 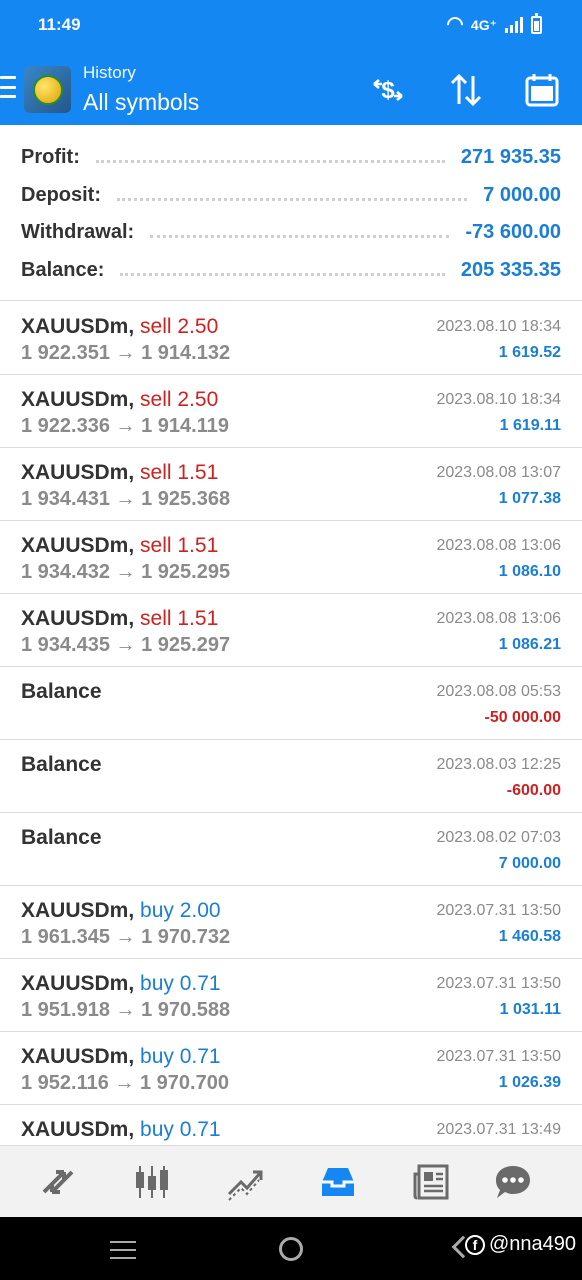 What do you see at coordinates (513, 231) in the screenshot?
I see `withdrawal-value: -73 600.00` at bounding box center [513, 231].